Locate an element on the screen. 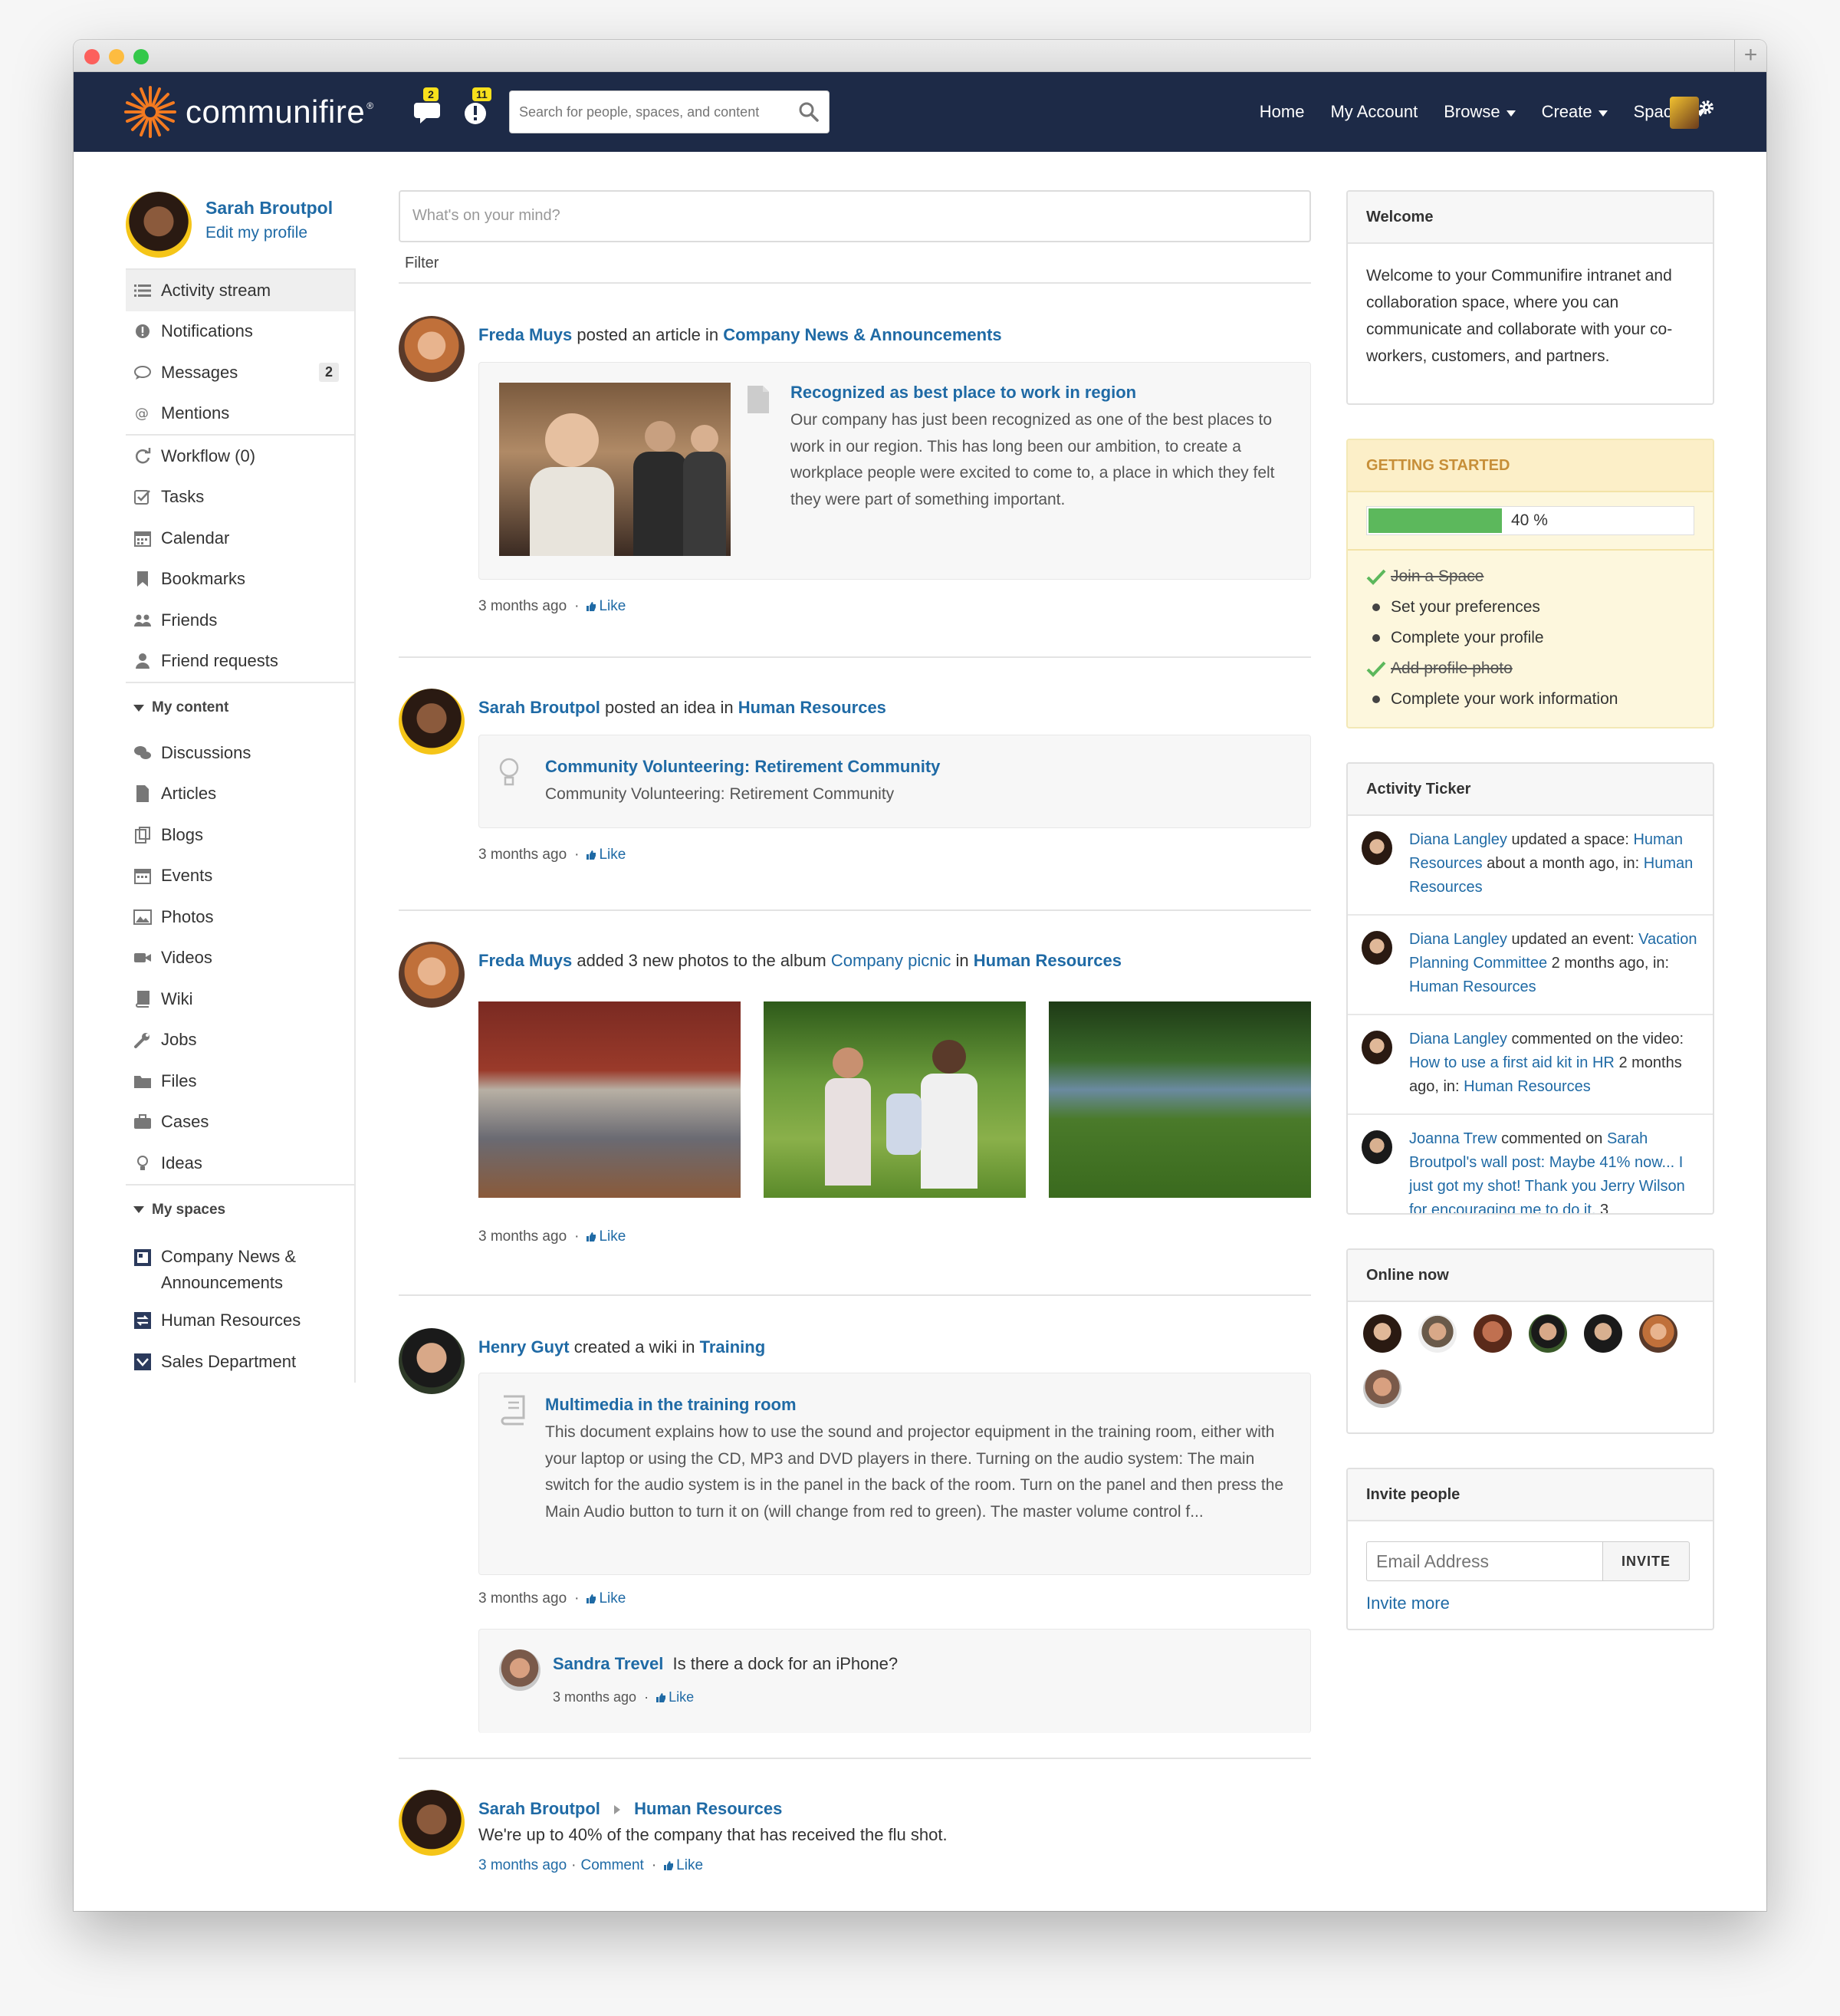 The image size is (1840, 2016). sidebar-item-blogs: Blogs is located at coordinates (240, 835).